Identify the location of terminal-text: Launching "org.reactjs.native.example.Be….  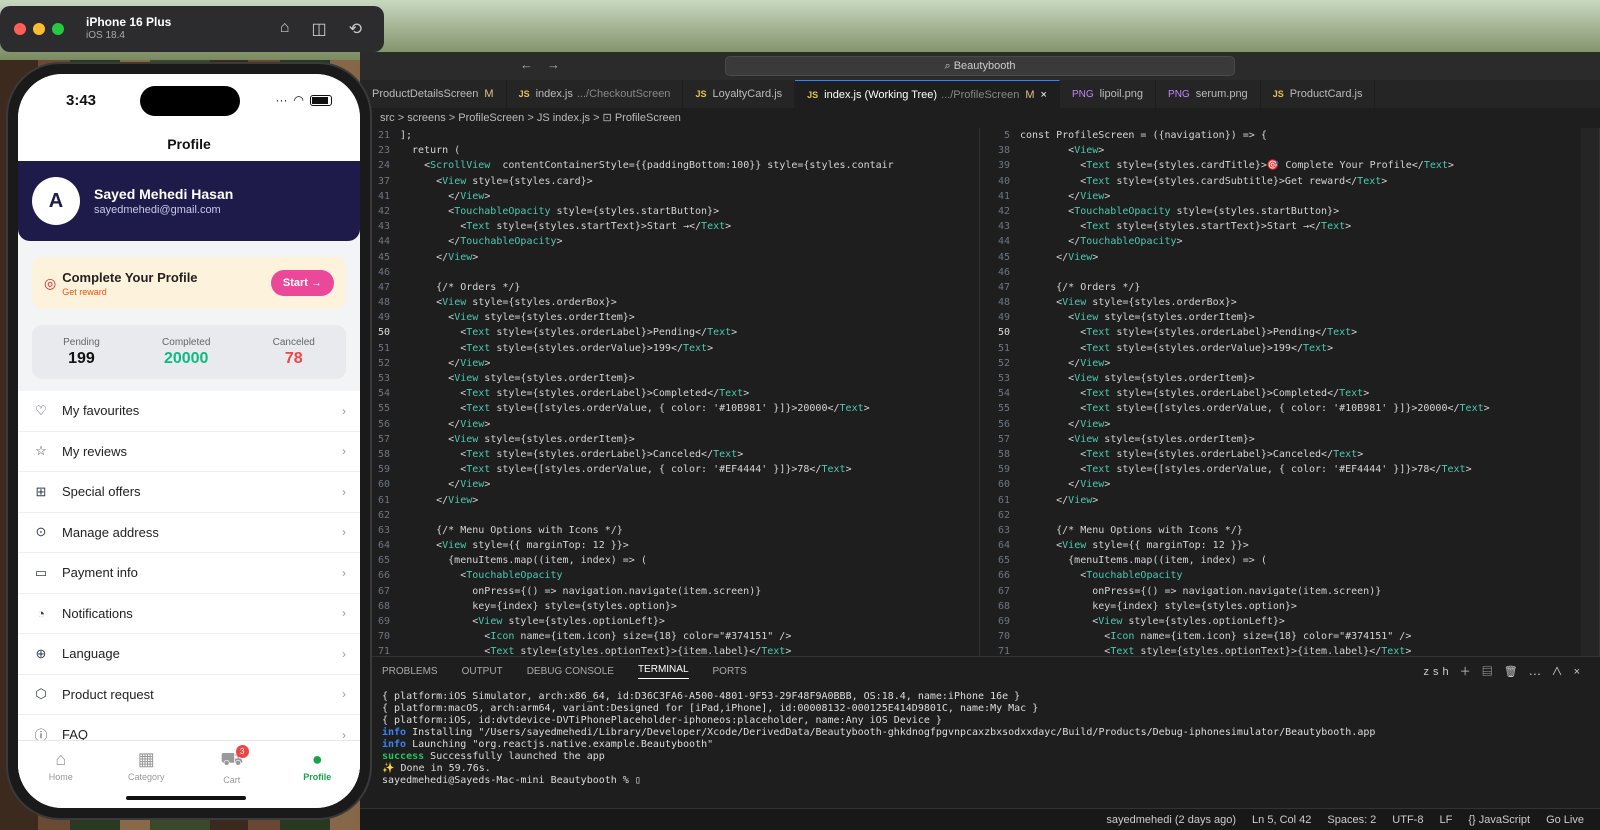
(560, 744).